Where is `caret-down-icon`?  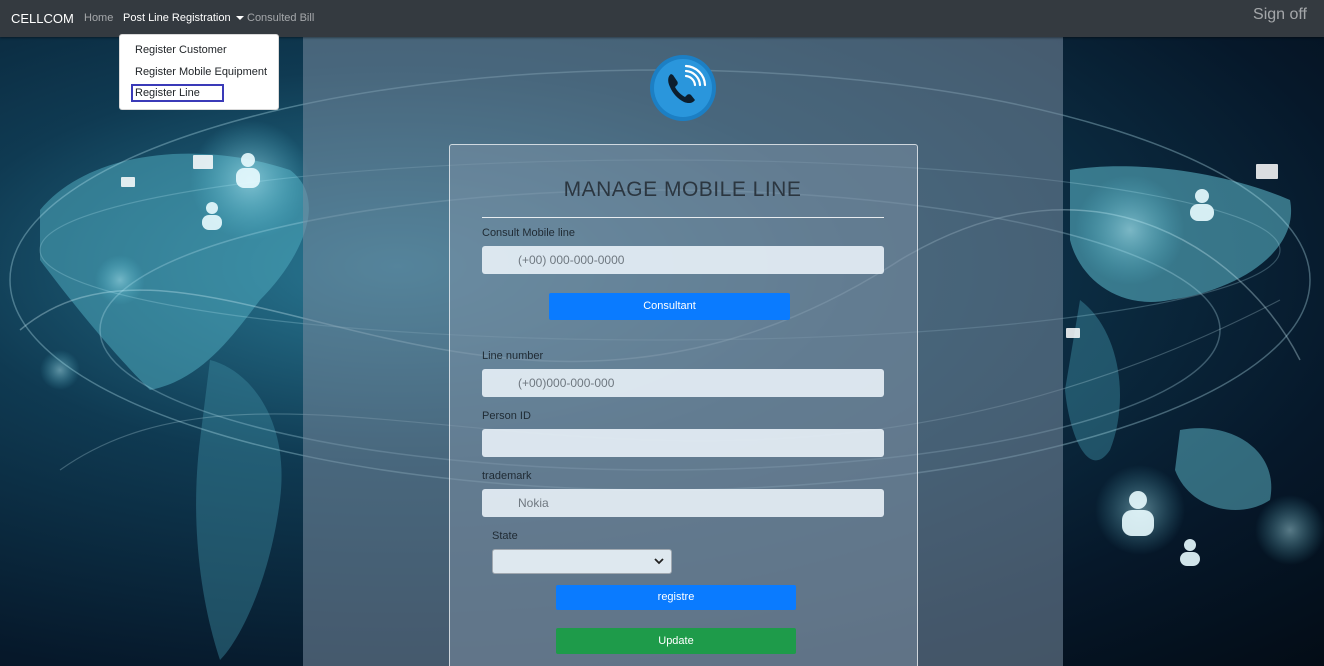 caret-down-icon is located at coordinates (239, 18).